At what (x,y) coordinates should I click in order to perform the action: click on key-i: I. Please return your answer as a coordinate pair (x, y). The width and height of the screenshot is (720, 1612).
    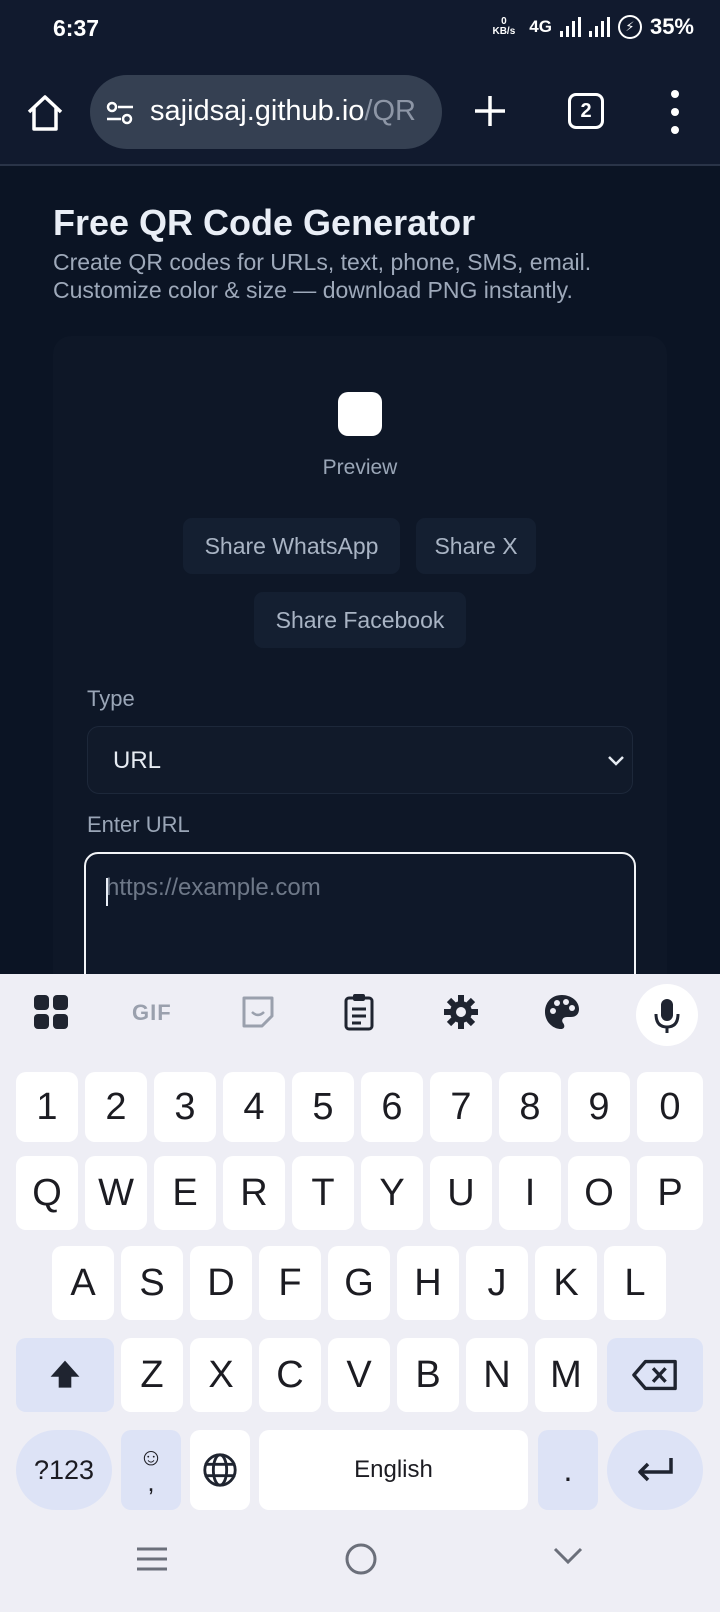
    Looking at the image, I should click on (530, 1193).